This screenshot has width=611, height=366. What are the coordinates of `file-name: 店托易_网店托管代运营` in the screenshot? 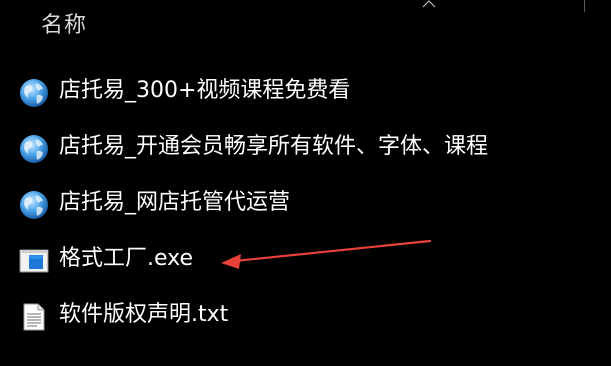 It's located at (174, 203).